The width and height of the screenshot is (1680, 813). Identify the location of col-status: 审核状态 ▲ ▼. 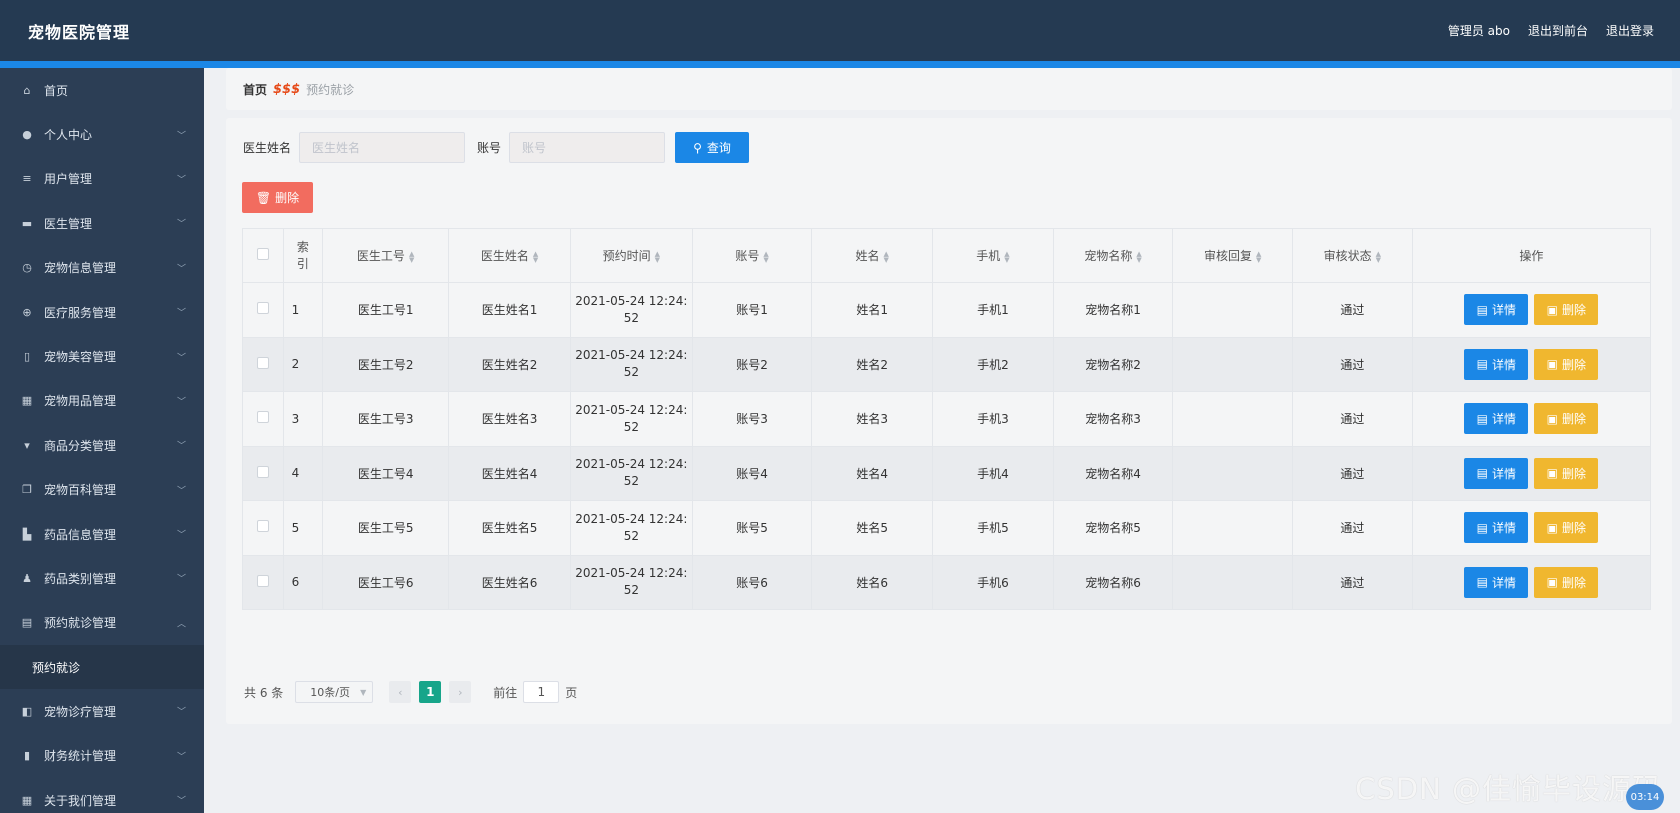
(1352, 255).